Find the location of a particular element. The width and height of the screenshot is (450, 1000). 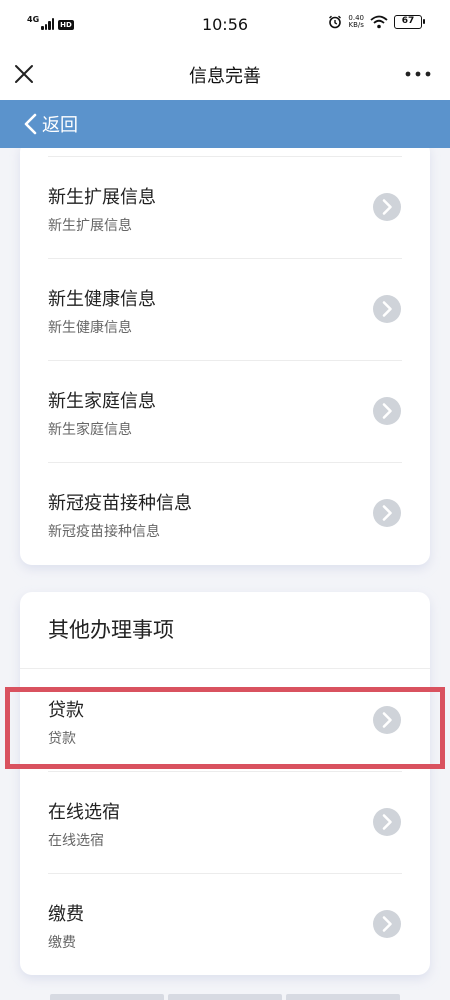

list-item-loan: 贷款 贷款 is located at coordinates (225, 720).